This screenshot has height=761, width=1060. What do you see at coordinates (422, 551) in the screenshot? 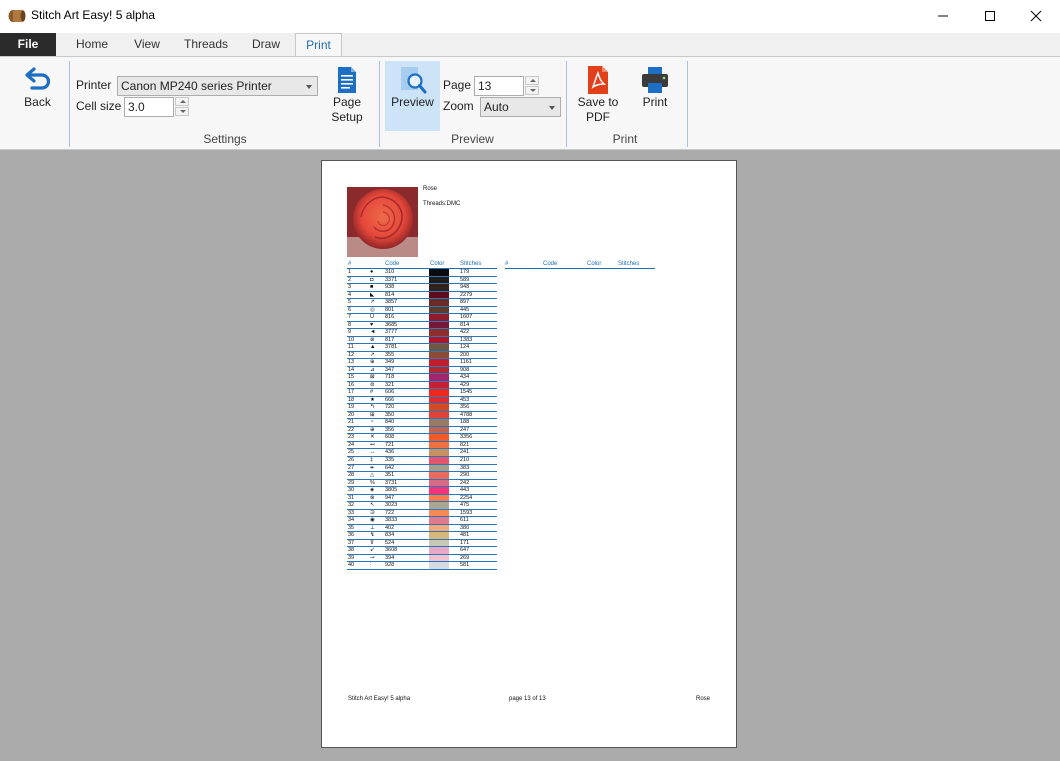
I see `table-row: 38 ↙ 3608 647` at bounding box center [422, 551].